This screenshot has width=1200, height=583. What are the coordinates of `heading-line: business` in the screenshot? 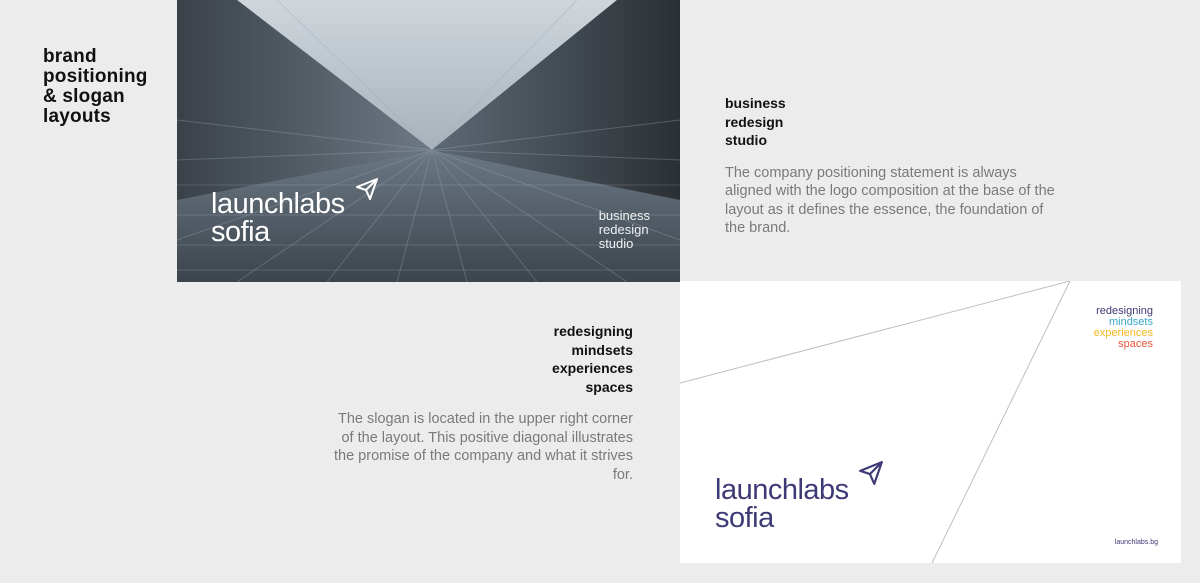 It's located at (755, 103).